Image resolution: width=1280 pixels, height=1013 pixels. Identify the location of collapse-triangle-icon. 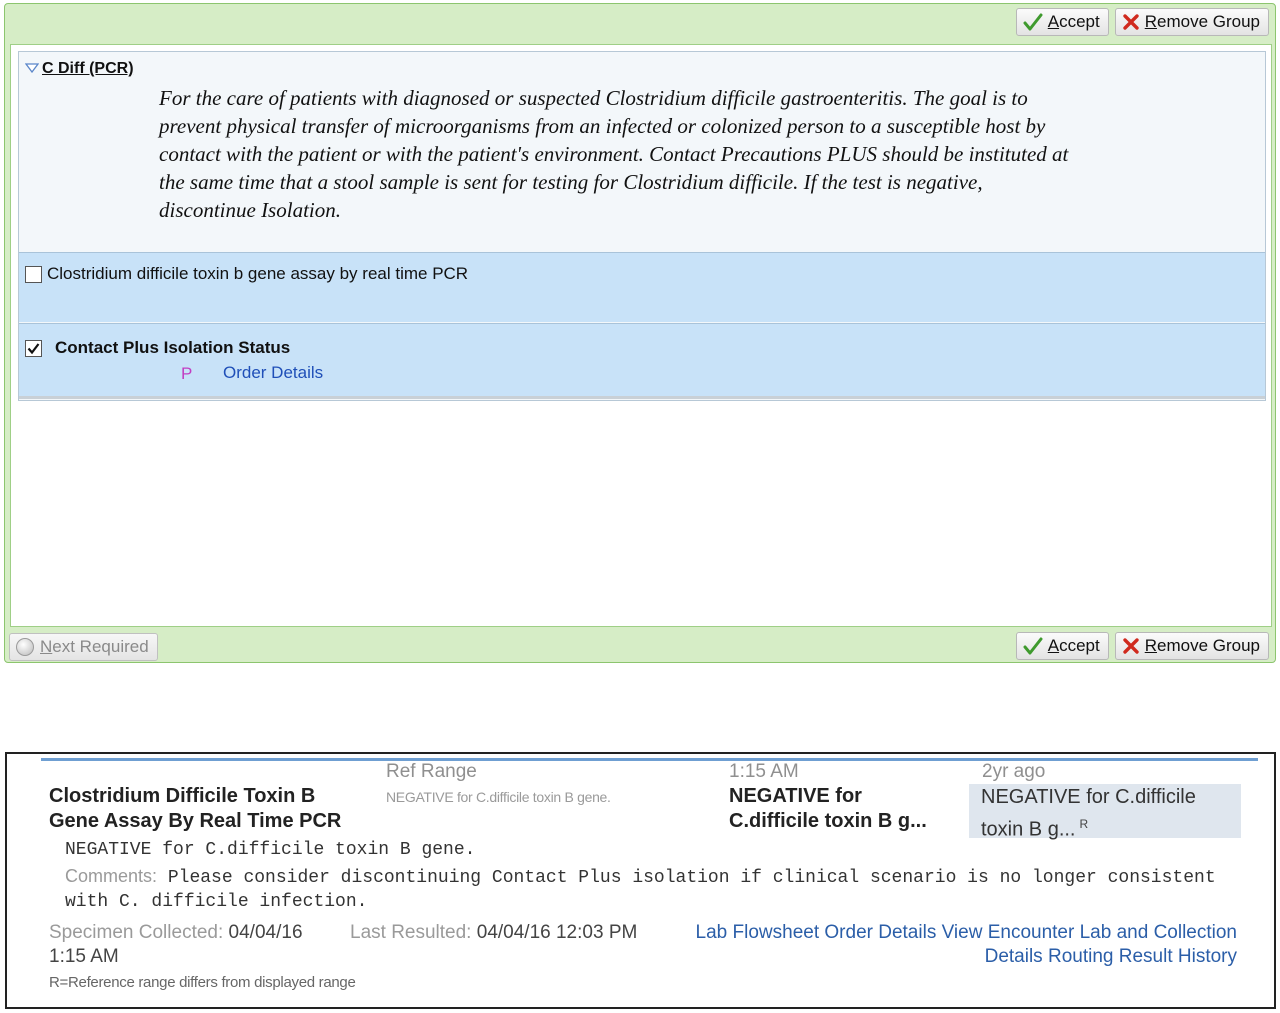
(32, 69).